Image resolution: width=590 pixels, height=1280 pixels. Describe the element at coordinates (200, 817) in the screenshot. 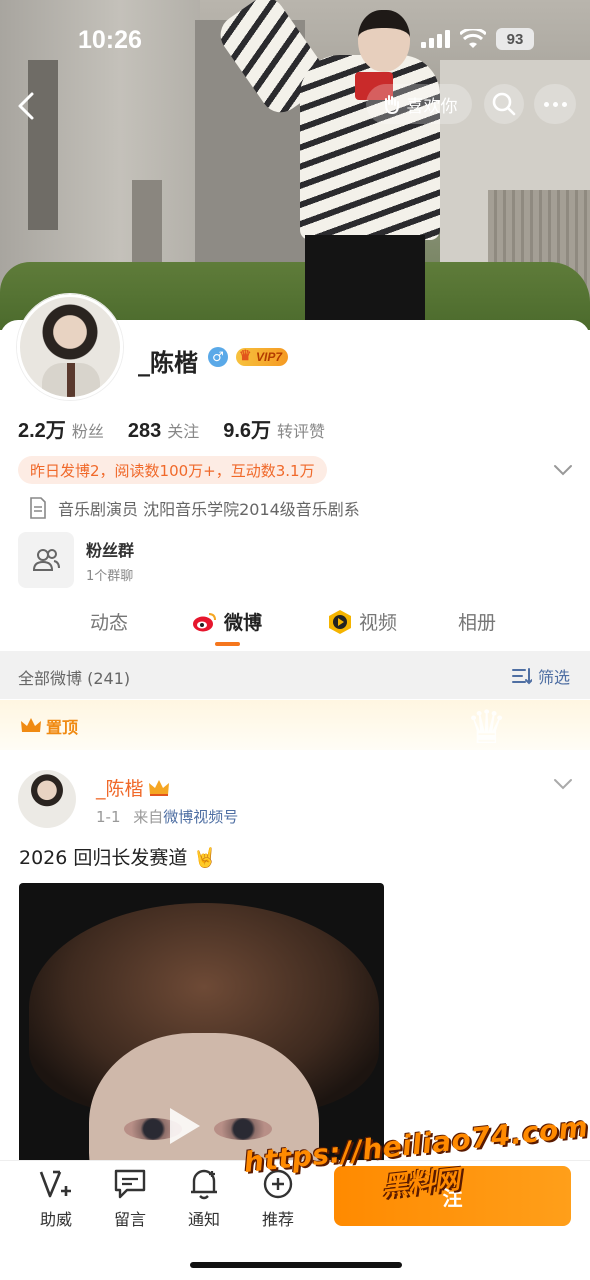

I see `post-source-link: 微博视频号` at that location.